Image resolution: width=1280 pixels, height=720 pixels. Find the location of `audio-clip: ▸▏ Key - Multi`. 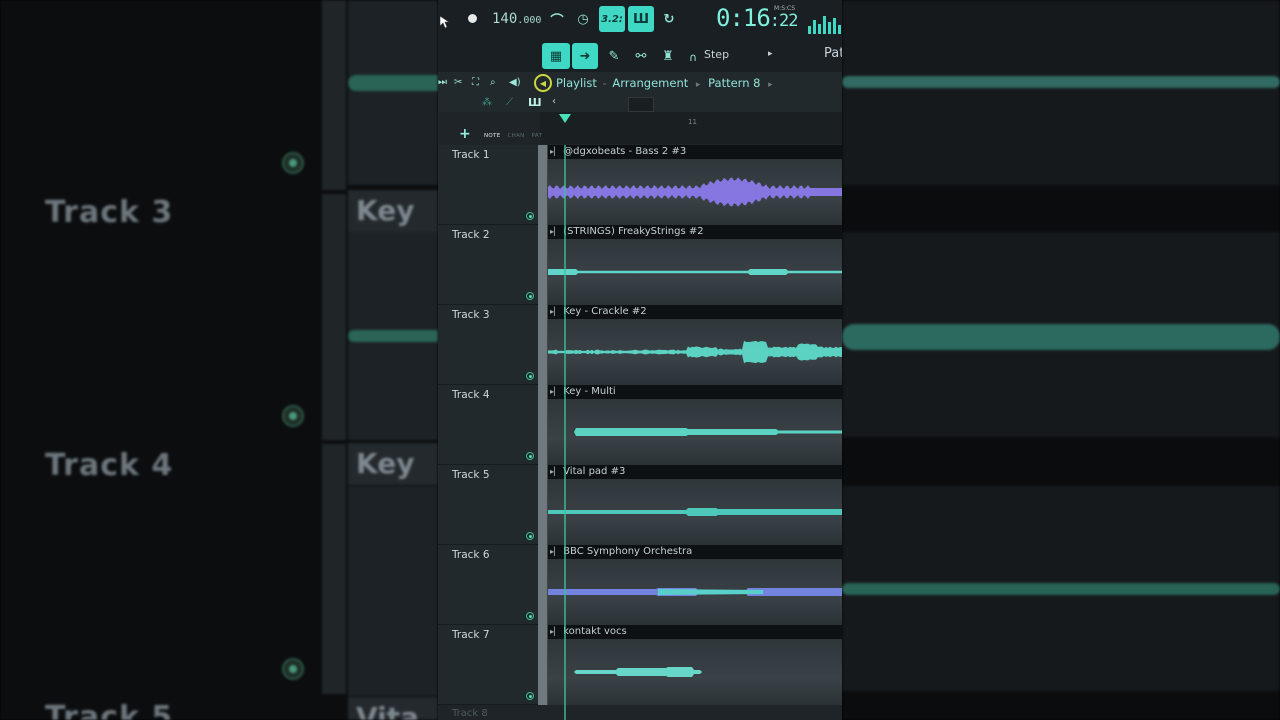

audio-clip: ▸▏ Key - Multi is located at coordinates (695, 425).